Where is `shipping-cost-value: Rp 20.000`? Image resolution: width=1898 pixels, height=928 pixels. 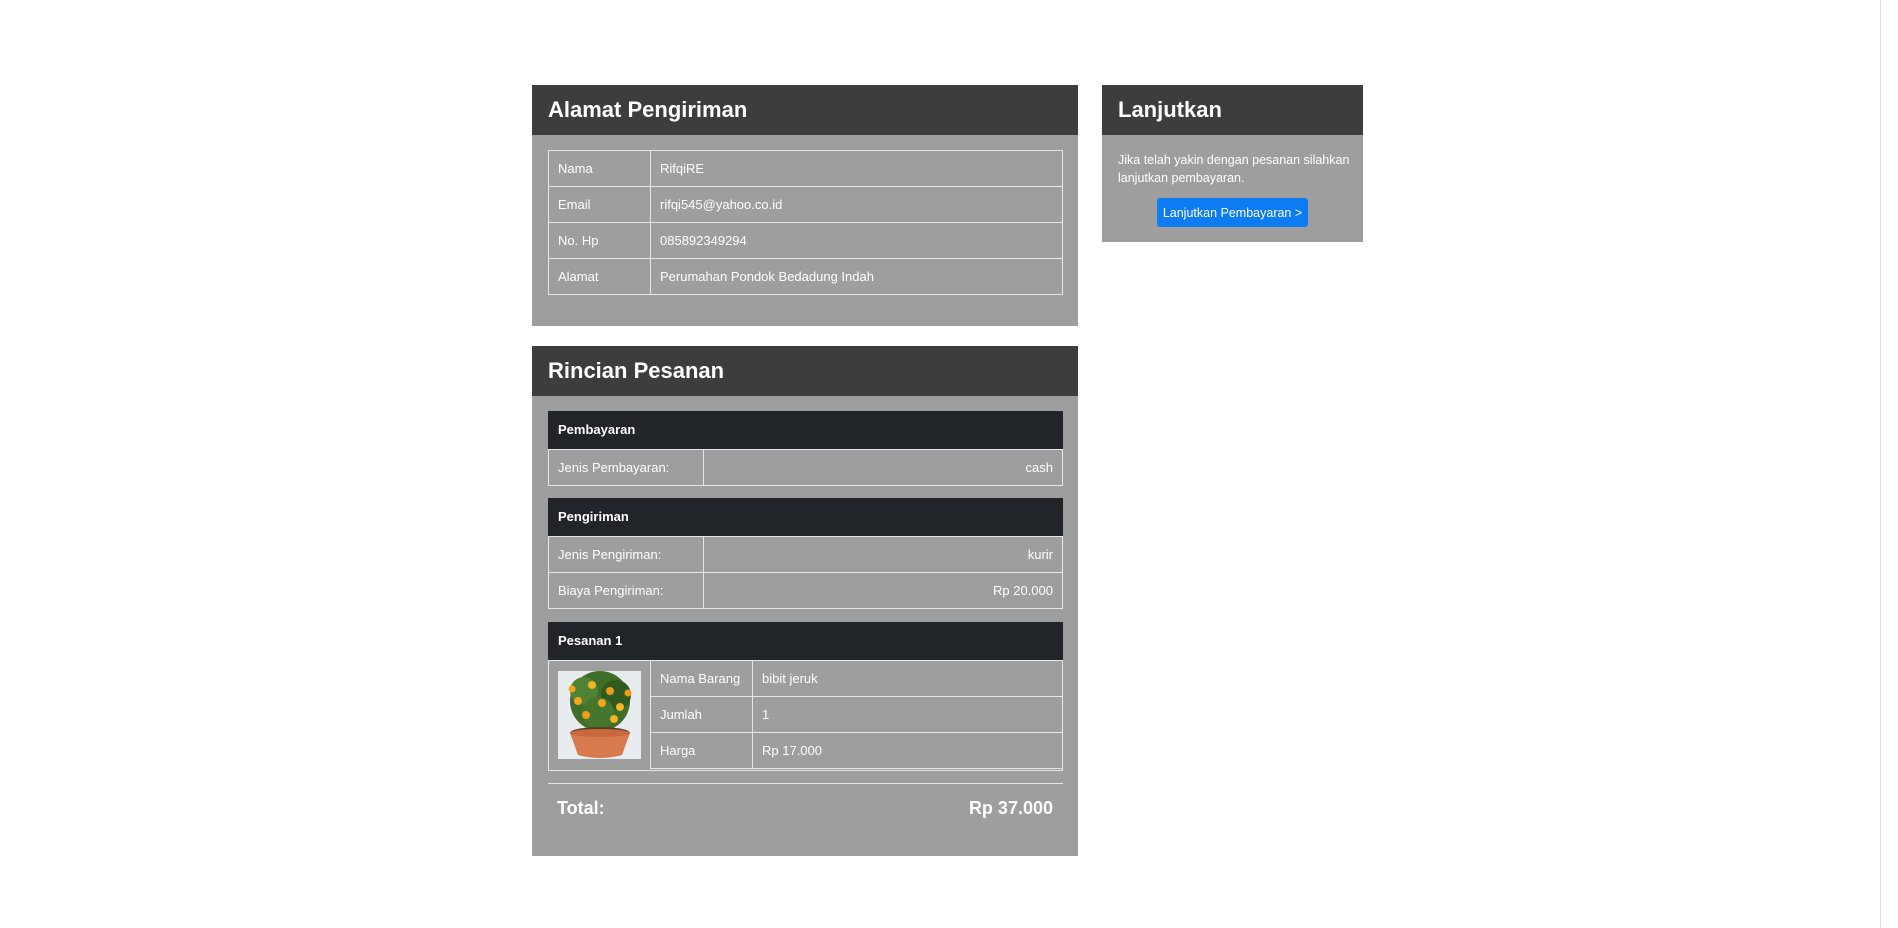 shipping-cost-value: Rp 20.000 is located at coordinates (883, 590).